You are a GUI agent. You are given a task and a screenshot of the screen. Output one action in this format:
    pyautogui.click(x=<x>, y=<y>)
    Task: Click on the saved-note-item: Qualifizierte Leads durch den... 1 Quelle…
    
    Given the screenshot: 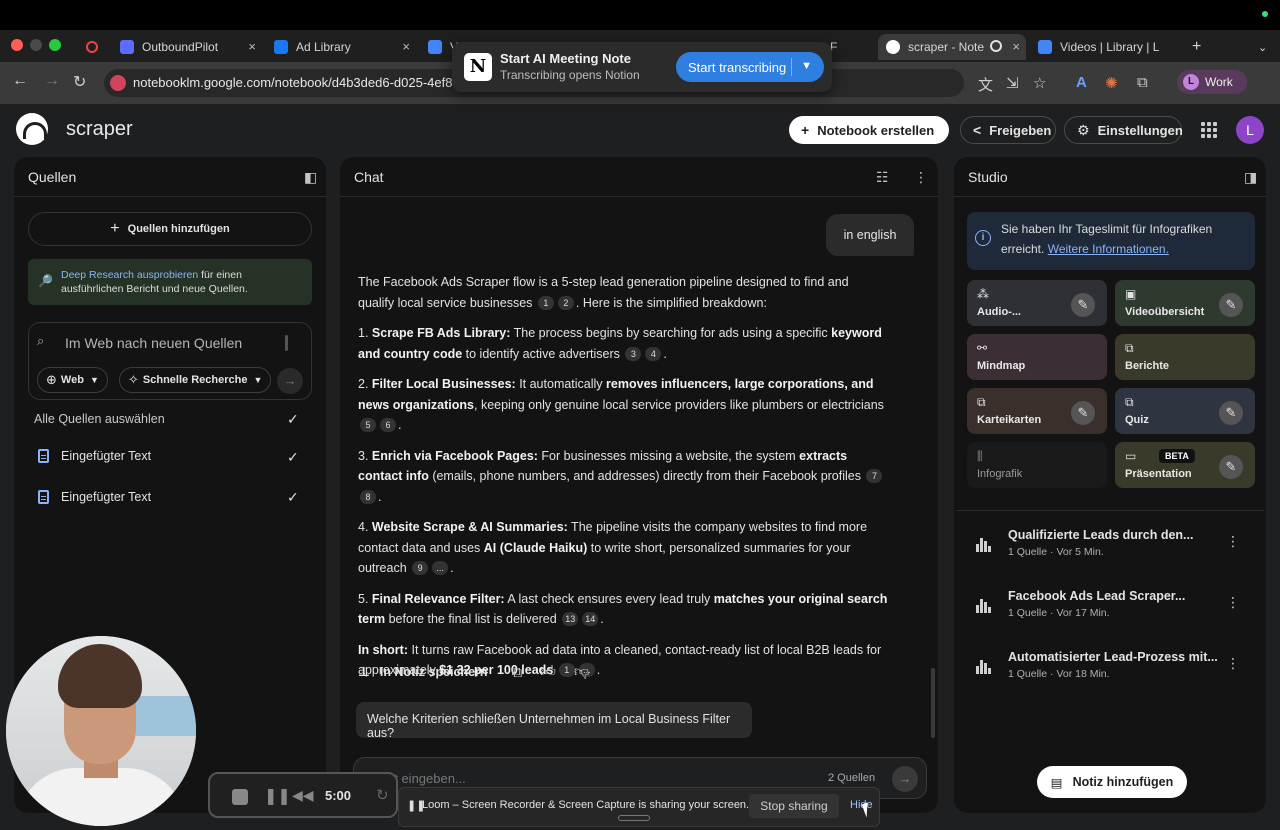 What is the action you would take?
    pyautogui.click(x=1108, y=550)
    